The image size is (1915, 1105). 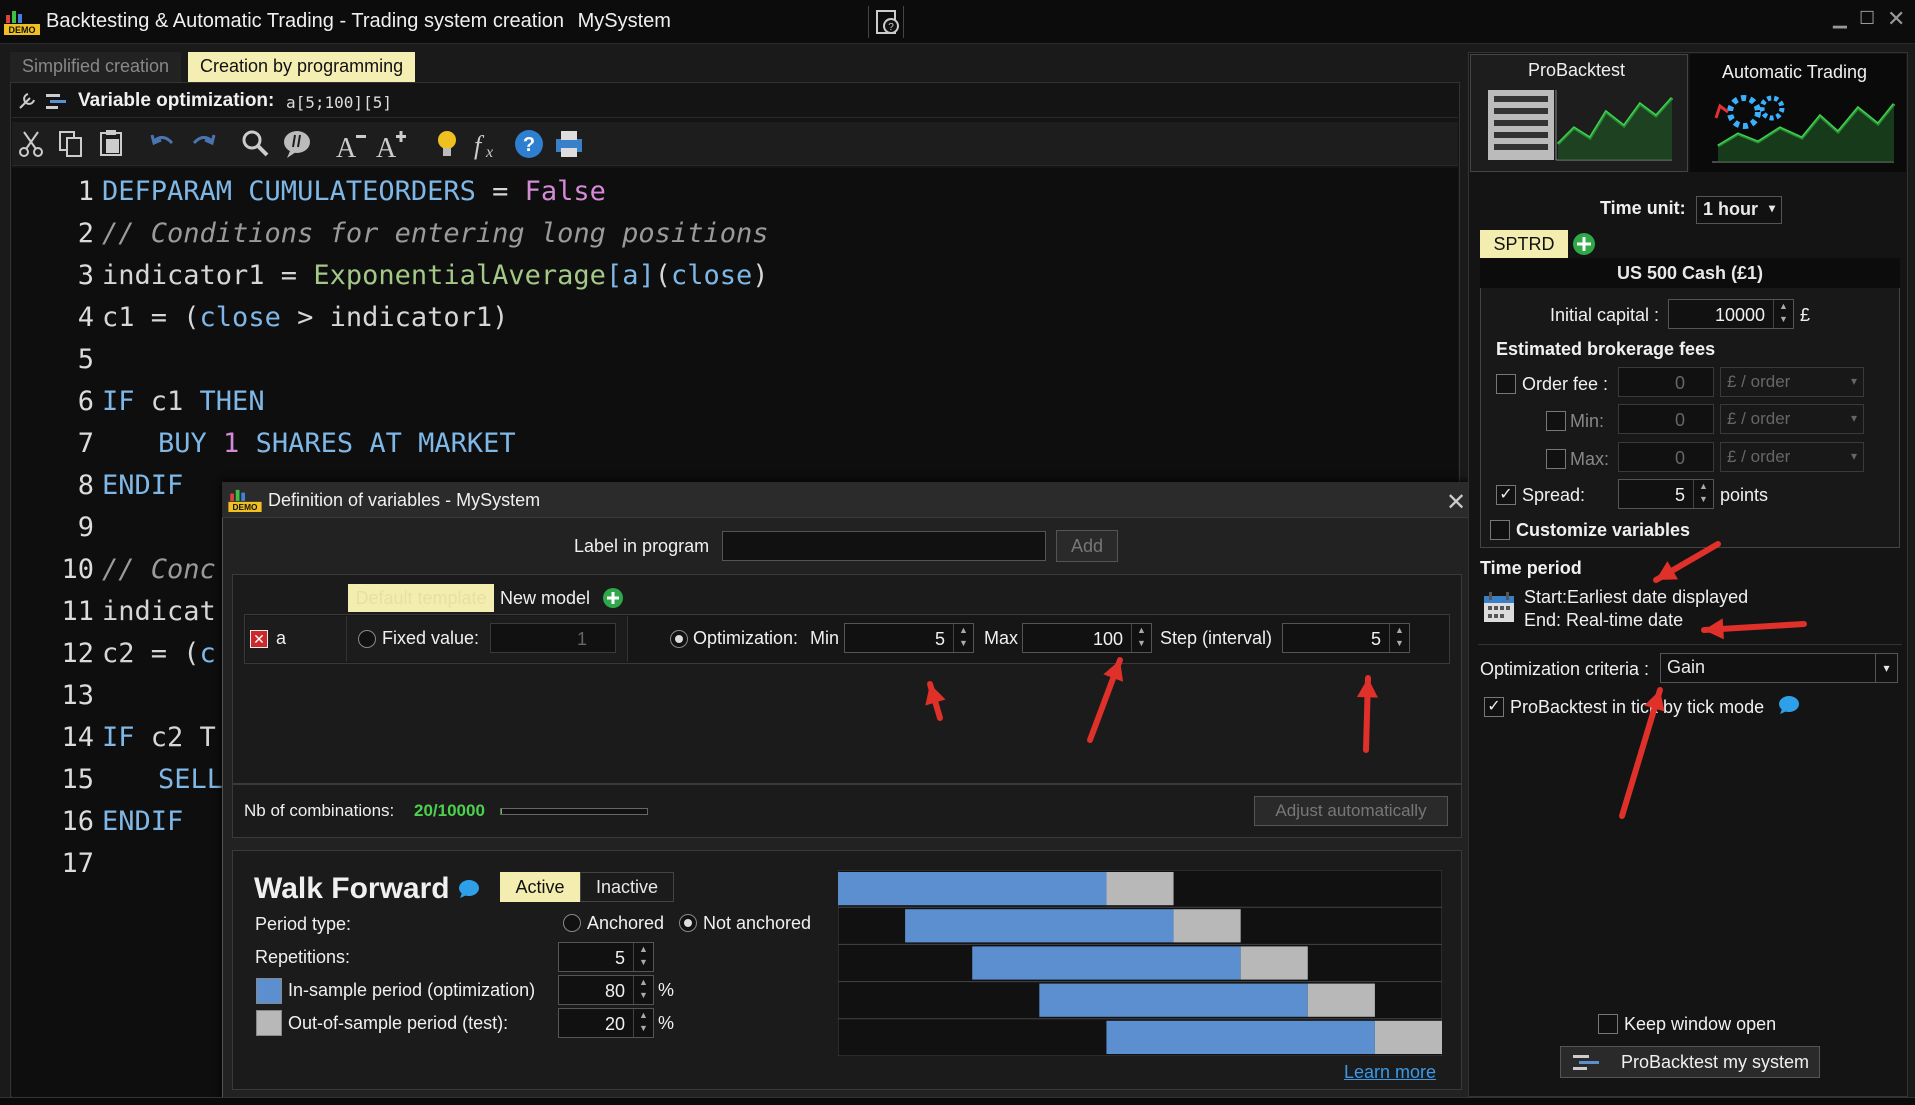 I want to click on comment-icon, so click(x=297, y=144).